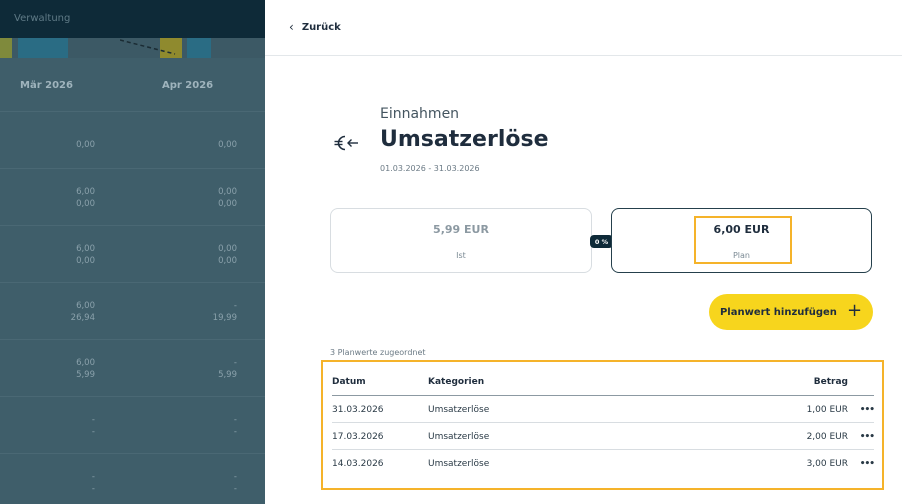 The height and width of the screenshot is (504, 902). Describe the element at coordinates (603, 409) in the screenshot. I see `table-row: 31.03.2026 Umsatzerlöse 1,00 EUR •••` at that location.